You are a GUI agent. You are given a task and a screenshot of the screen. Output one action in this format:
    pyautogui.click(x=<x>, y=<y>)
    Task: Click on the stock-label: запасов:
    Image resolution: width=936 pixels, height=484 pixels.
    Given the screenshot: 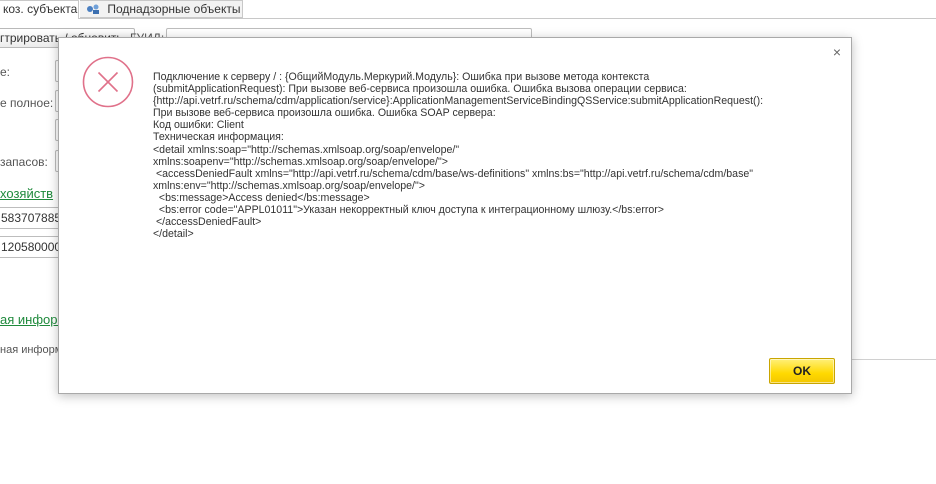 What is the action you would take?
    pyautogui.click(x=24, y=162)
    